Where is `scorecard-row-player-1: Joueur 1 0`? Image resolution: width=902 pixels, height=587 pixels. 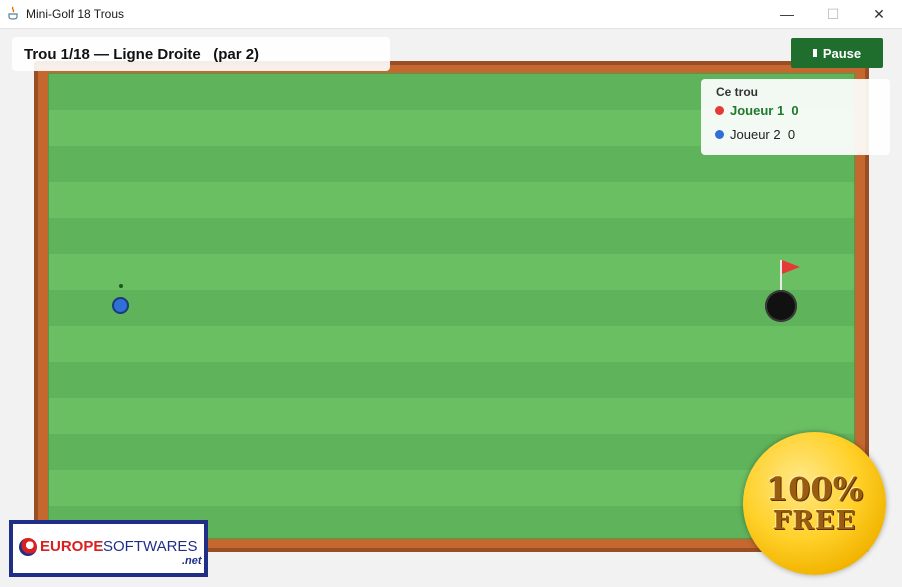
scorecard-row-player-1: Joueur 1 0 is located at coordinates (757, 110).